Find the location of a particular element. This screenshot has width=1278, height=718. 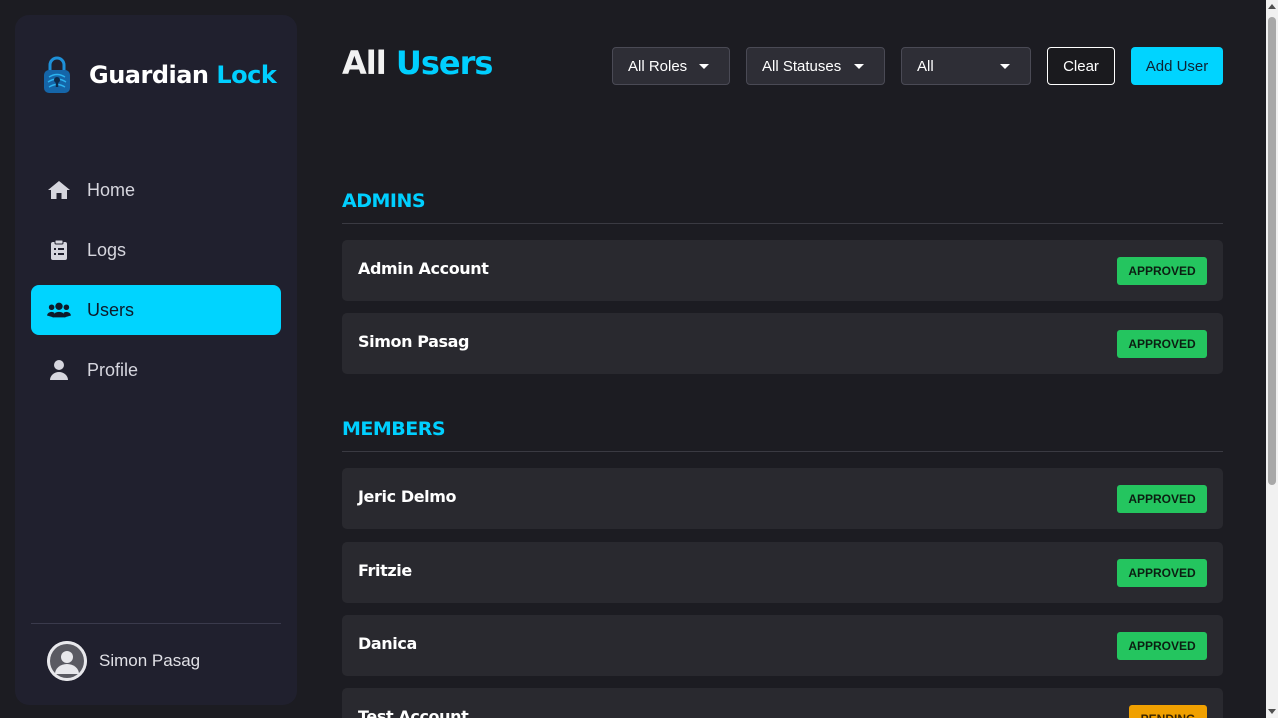

padlock-fingerprint-icon is located at coordinates (57, 74).